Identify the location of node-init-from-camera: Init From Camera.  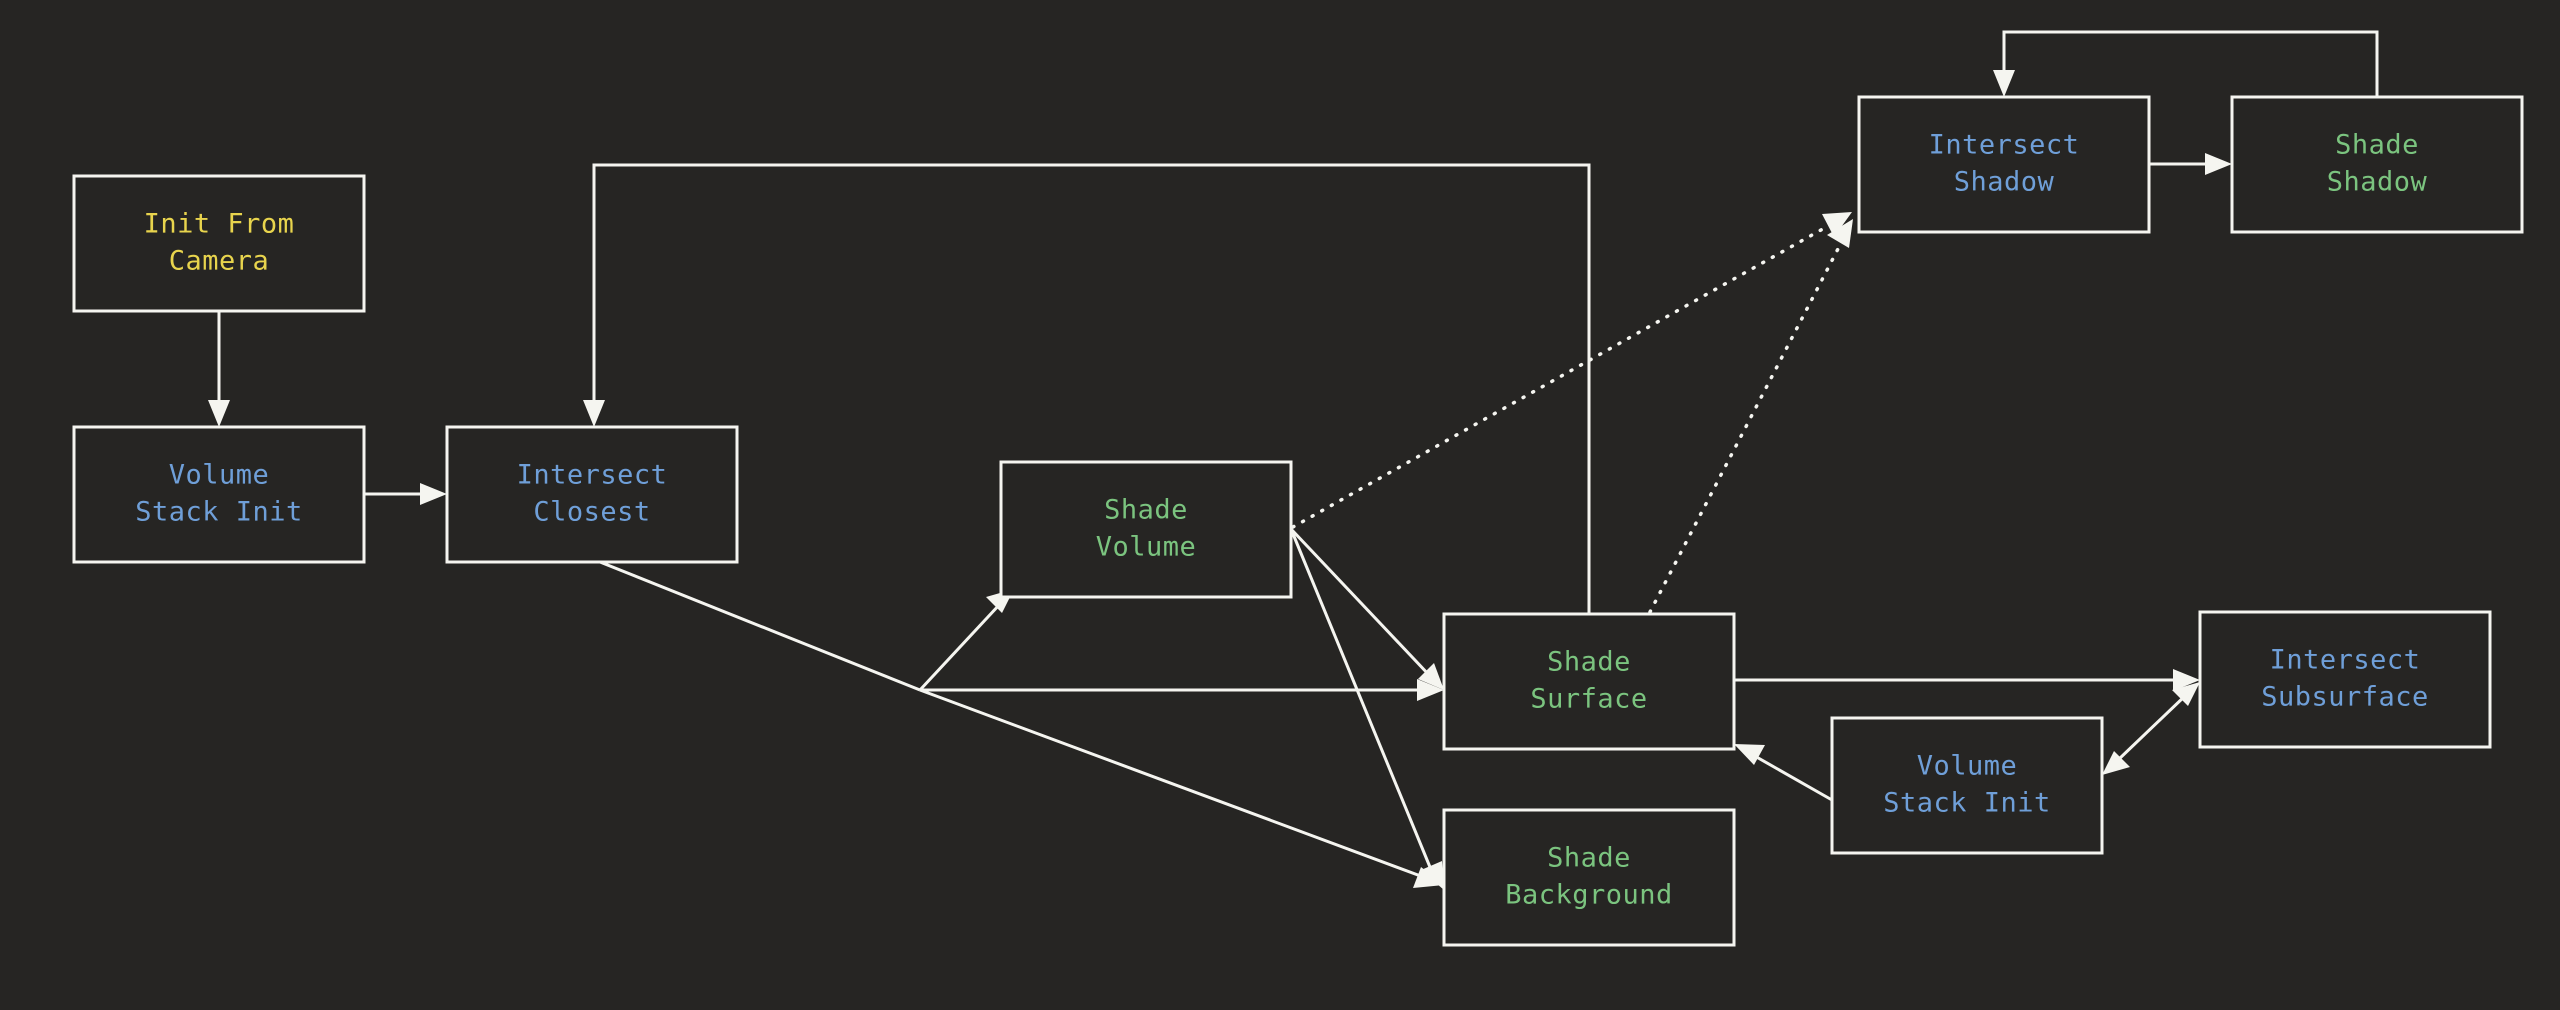
(219, 243).